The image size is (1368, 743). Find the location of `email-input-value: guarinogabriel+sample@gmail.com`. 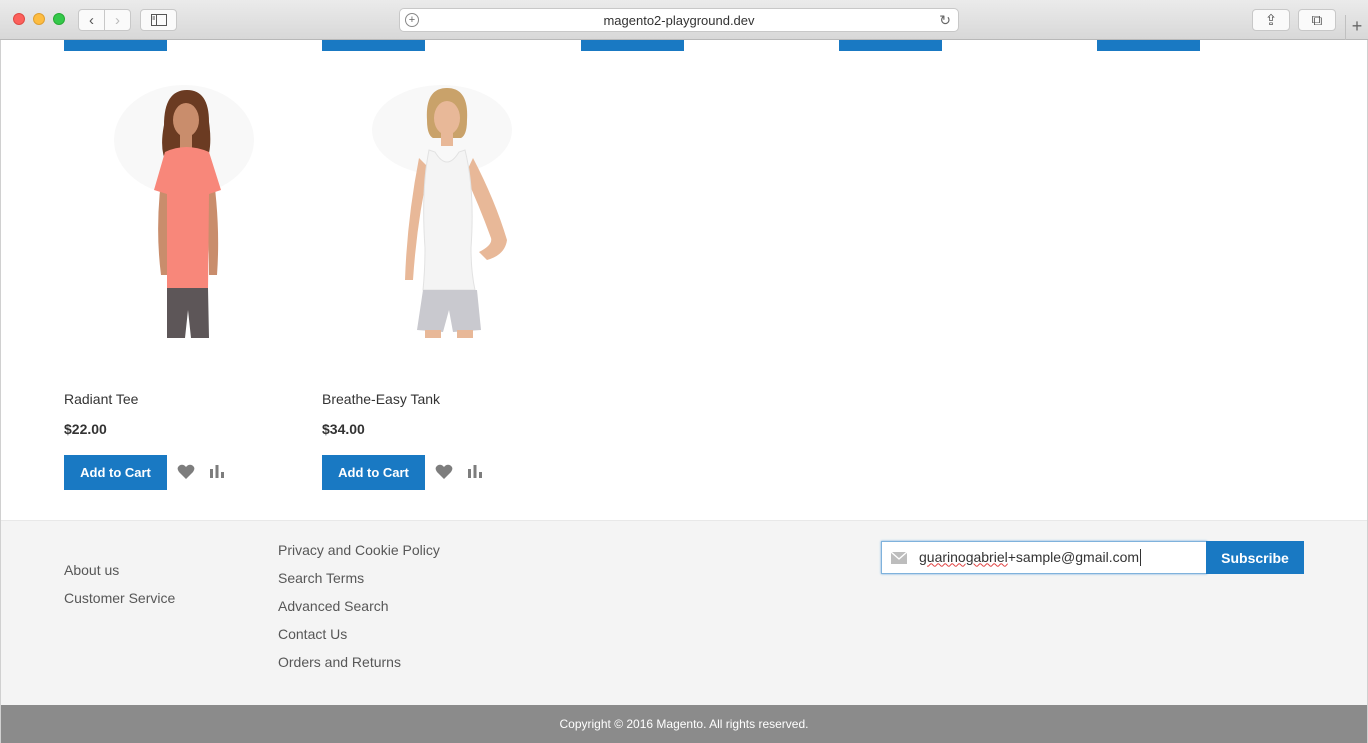

email-input-value: guarinogabriel+sample@gmail.com is located at coordinates (1030, 557).